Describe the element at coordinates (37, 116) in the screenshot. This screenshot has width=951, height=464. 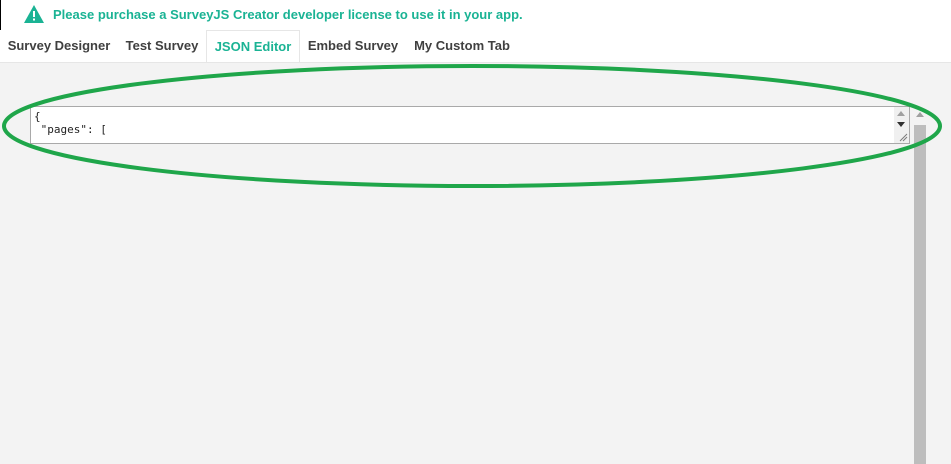
I see `editor-line: {` at that location.